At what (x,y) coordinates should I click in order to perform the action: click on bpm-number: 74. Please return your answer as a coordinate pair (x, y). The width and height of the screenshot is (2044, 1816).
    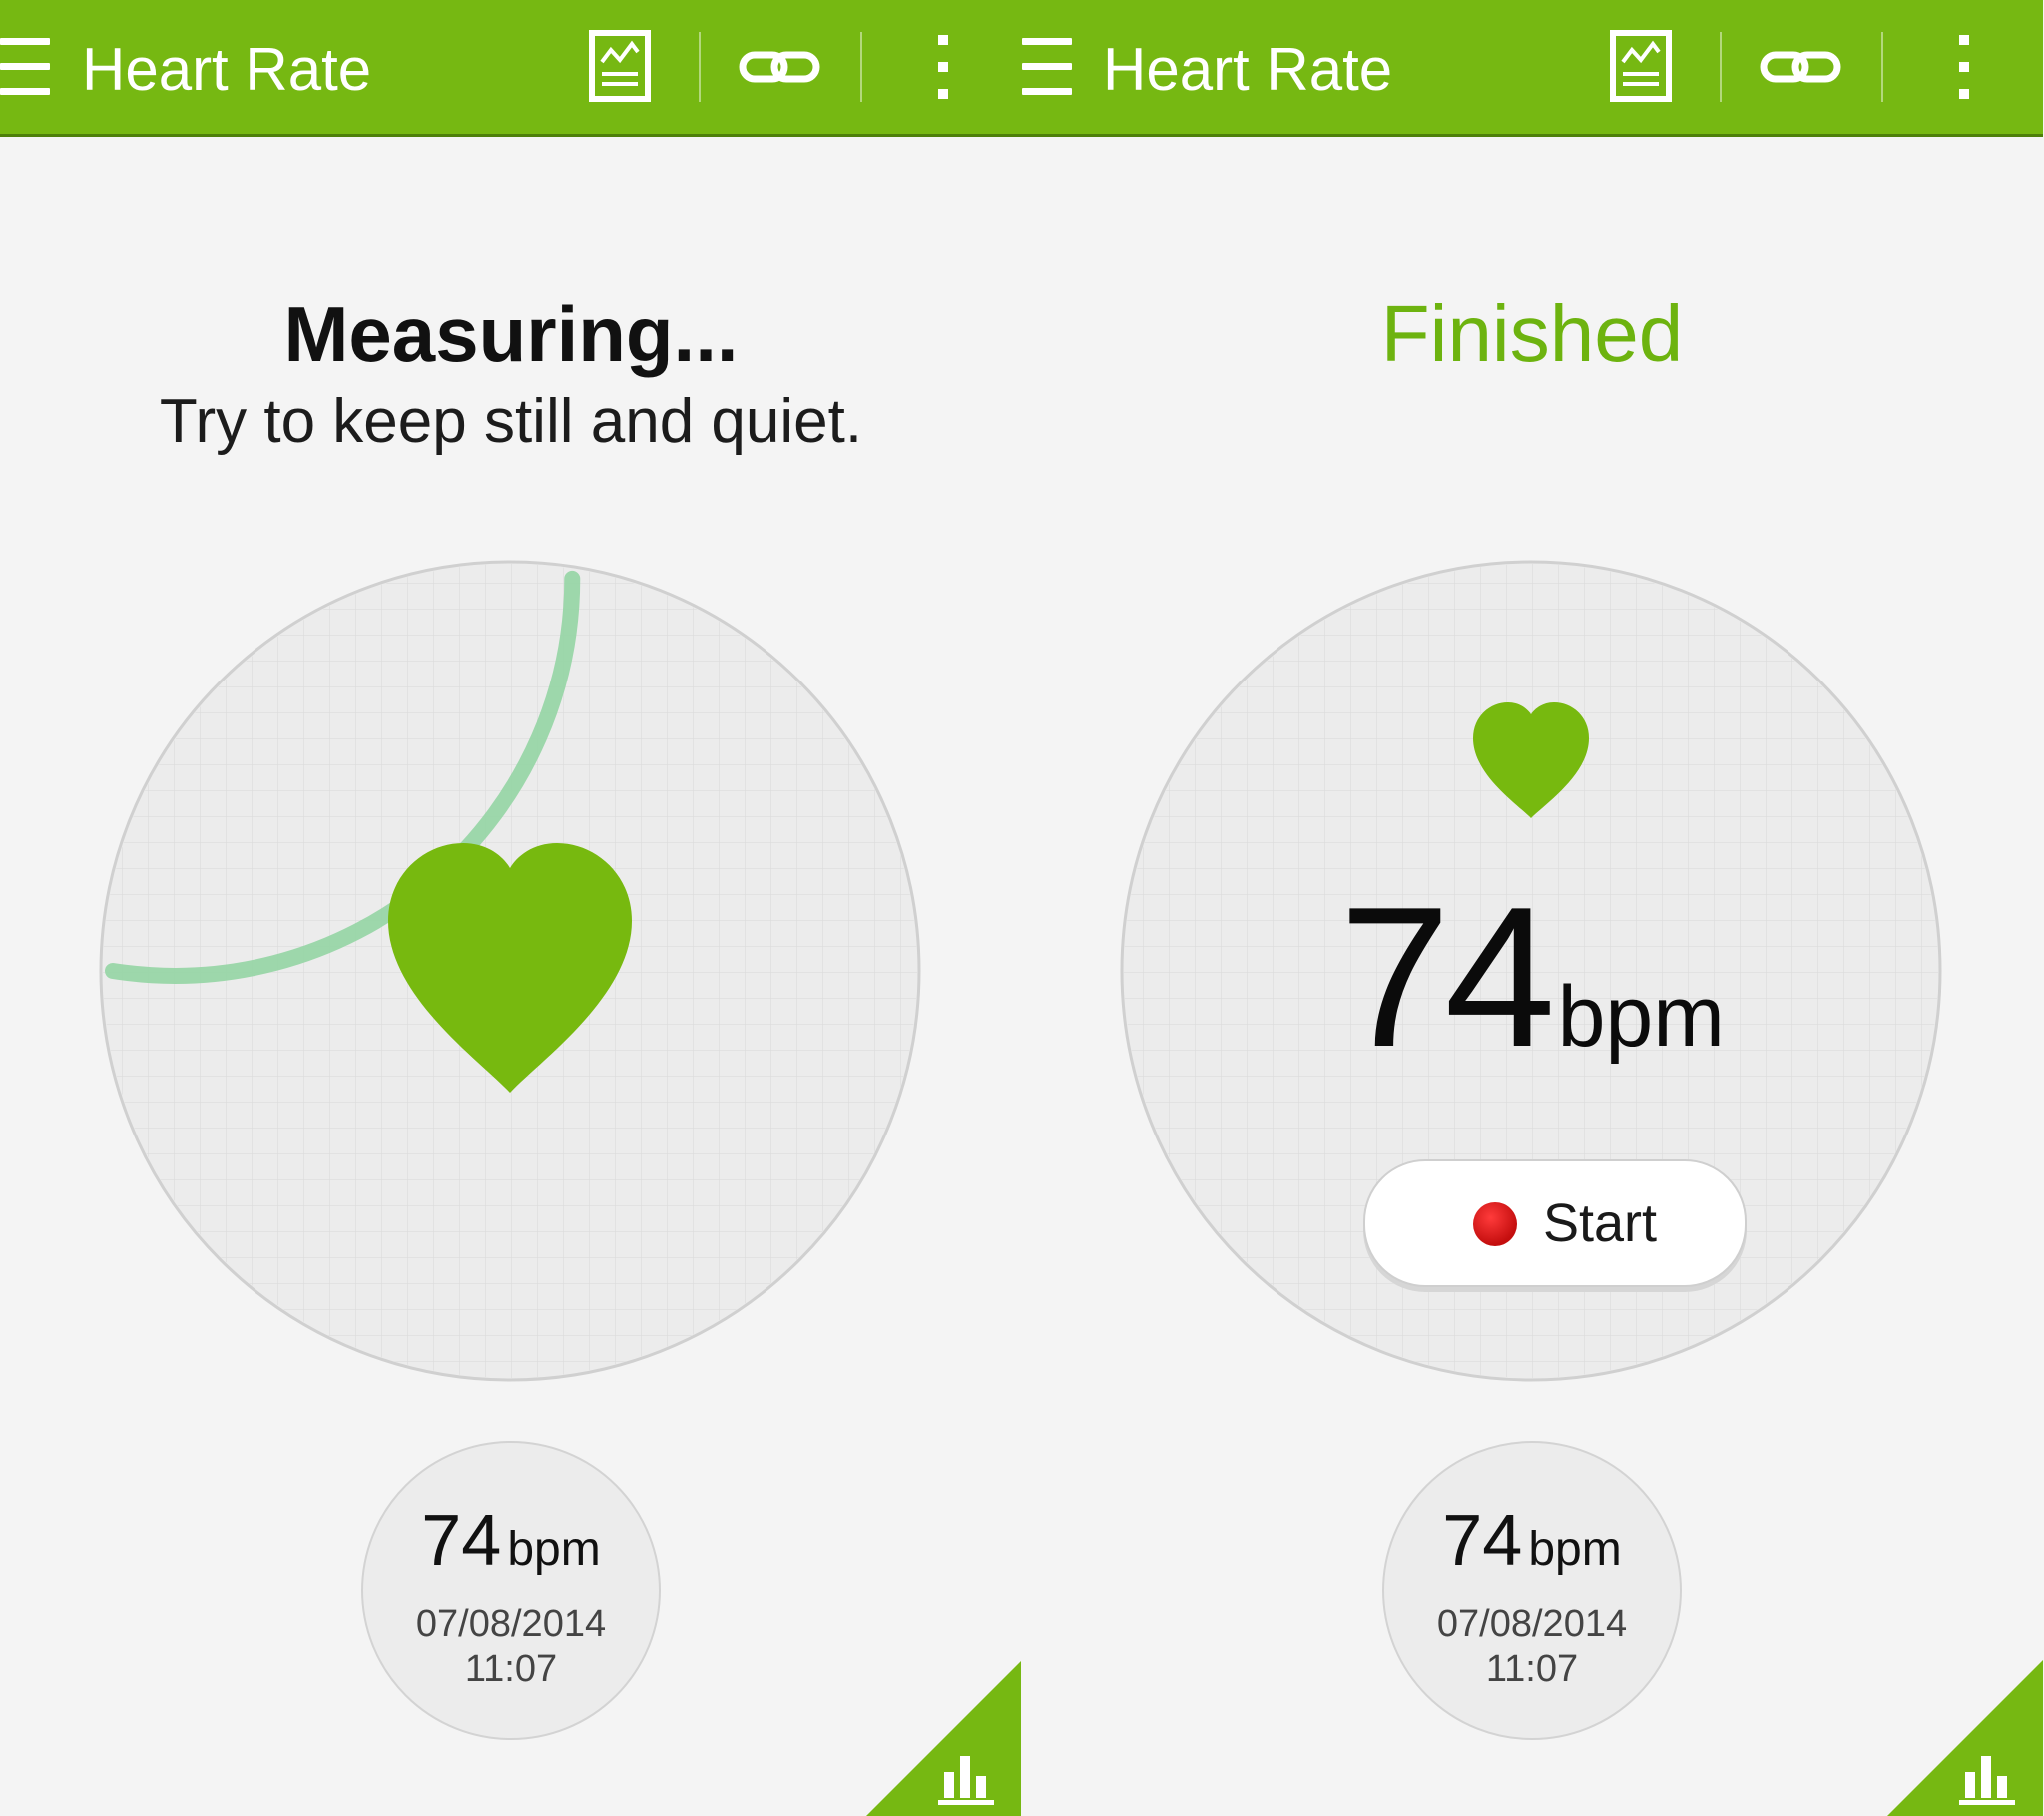
    Looking at the image, I should click on (1447, 977).